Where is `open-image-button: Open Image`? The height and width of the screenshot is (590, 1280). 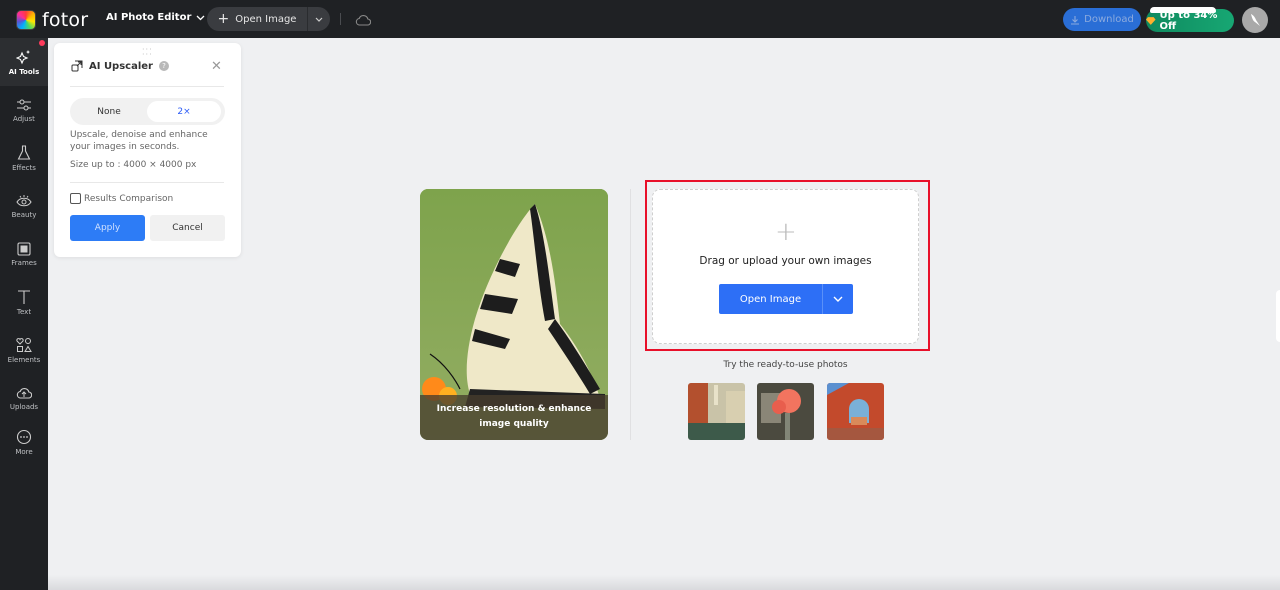 open-image-button: Open Image is located at coordinates (770, 299).